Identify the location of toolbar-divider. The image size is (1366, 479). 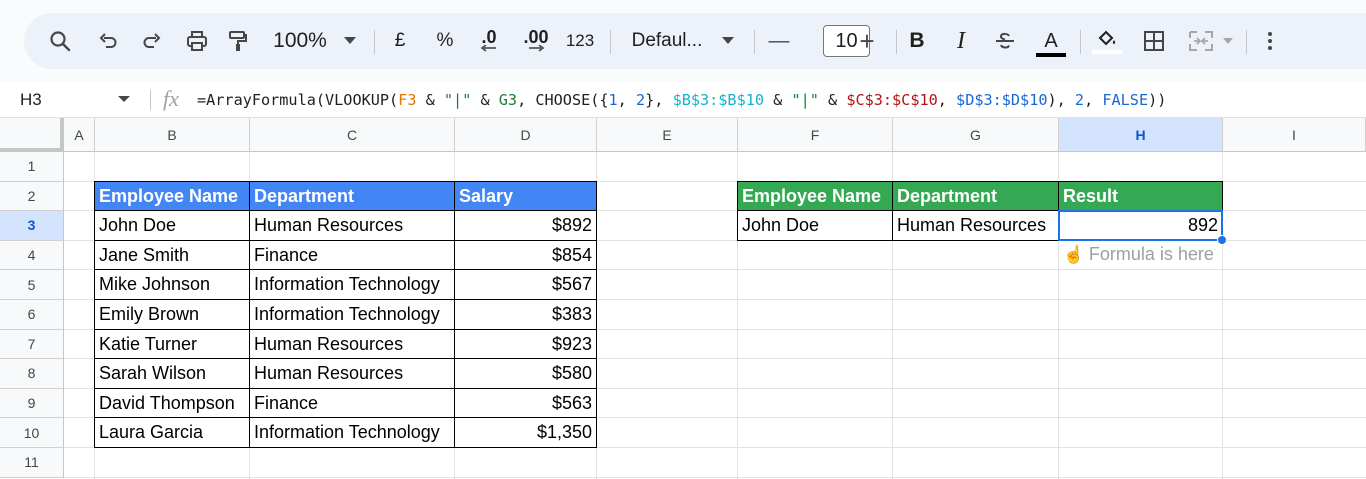
(1246, 42).